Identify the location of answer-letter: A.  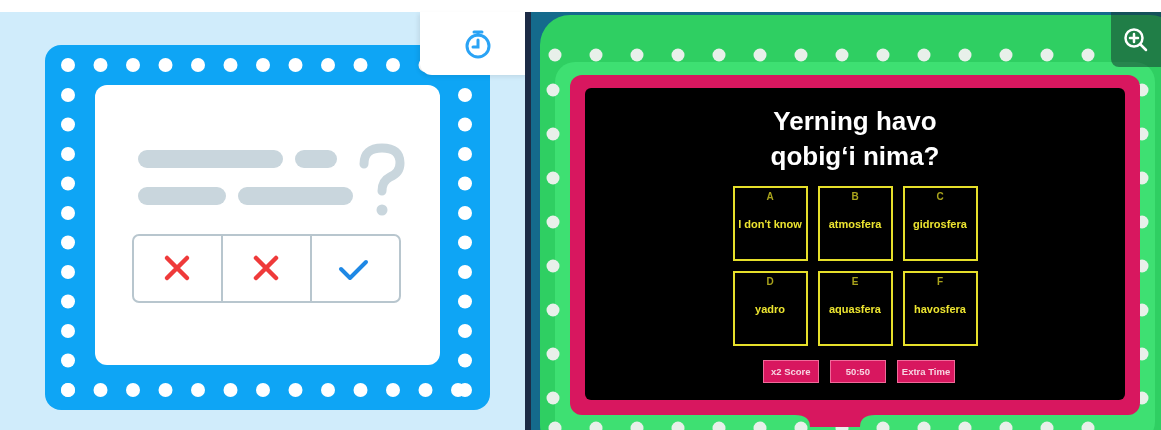
(770, 196).